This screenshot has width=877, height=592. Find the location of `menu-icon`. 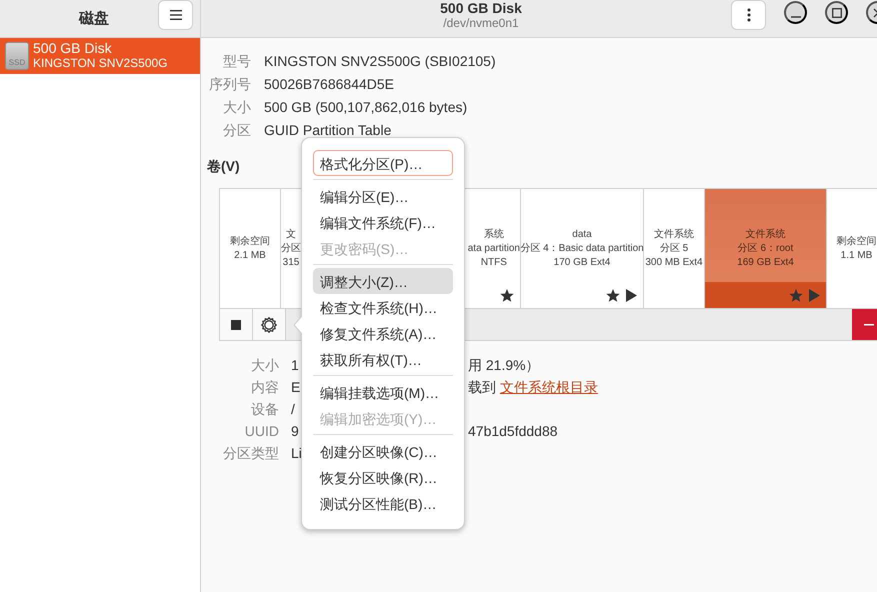

menu-icon is located at coordinates (176, 15).